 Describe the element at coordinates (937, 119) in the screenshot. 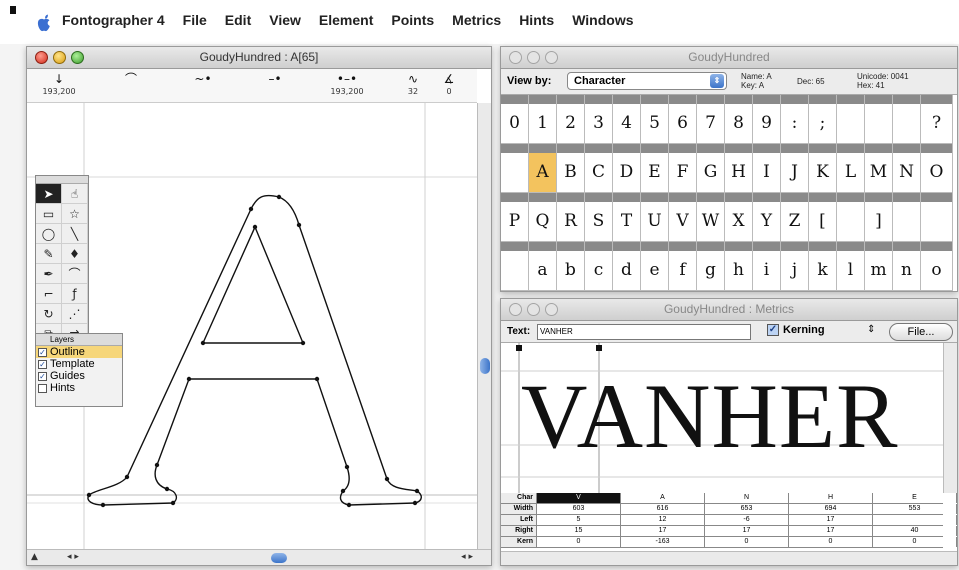

I see `character-cell: ?` at that location.